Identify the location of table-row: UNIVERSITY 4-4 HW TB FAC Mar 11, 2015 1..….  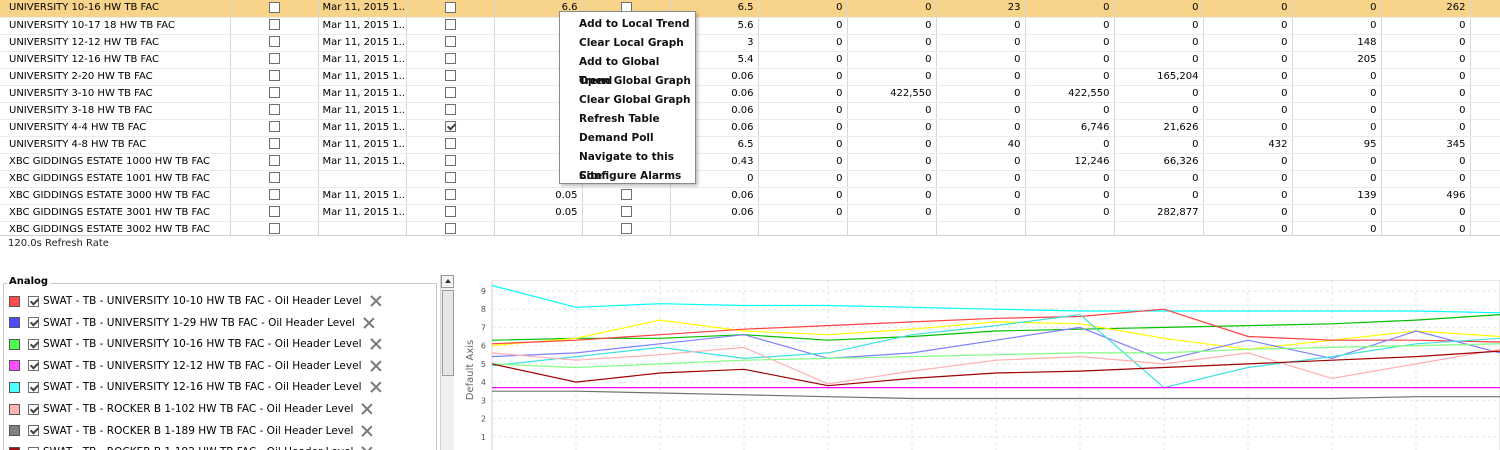
(750, 128).